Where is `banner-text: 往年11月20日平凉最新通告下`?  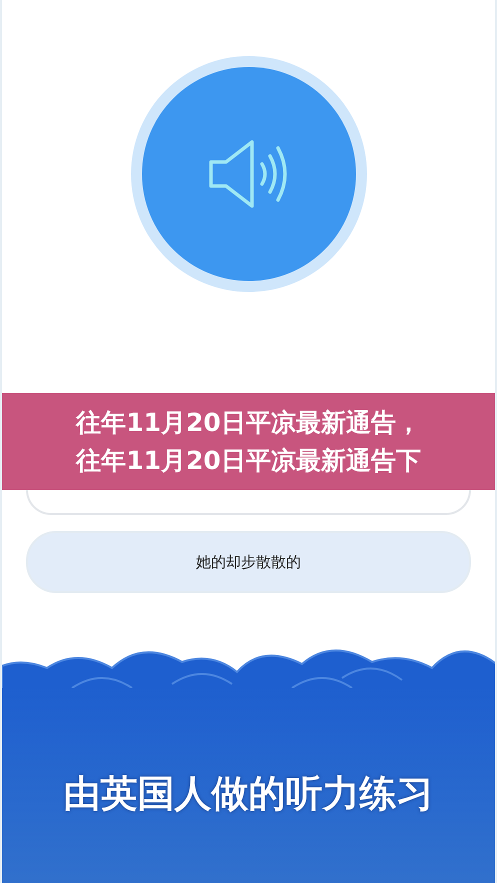
banner-text: 往年11月20日平凉最新通告下 is located at coordinates (248, 460).